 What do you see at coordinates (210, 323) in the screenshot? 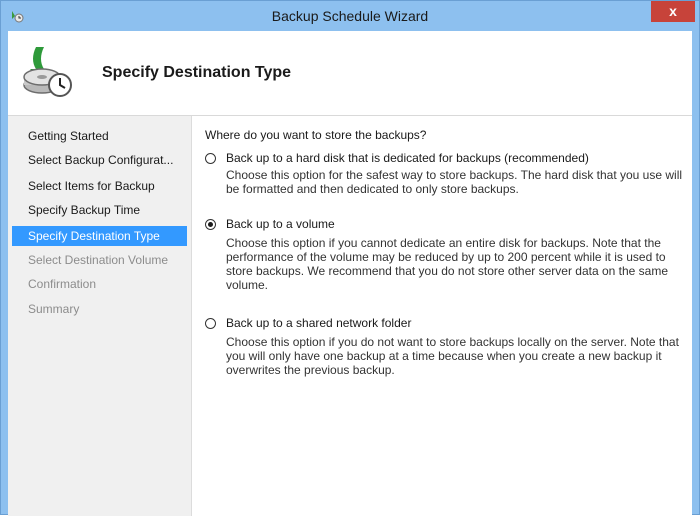
I see `radio-network-folder` at bounding box center [210, 323].